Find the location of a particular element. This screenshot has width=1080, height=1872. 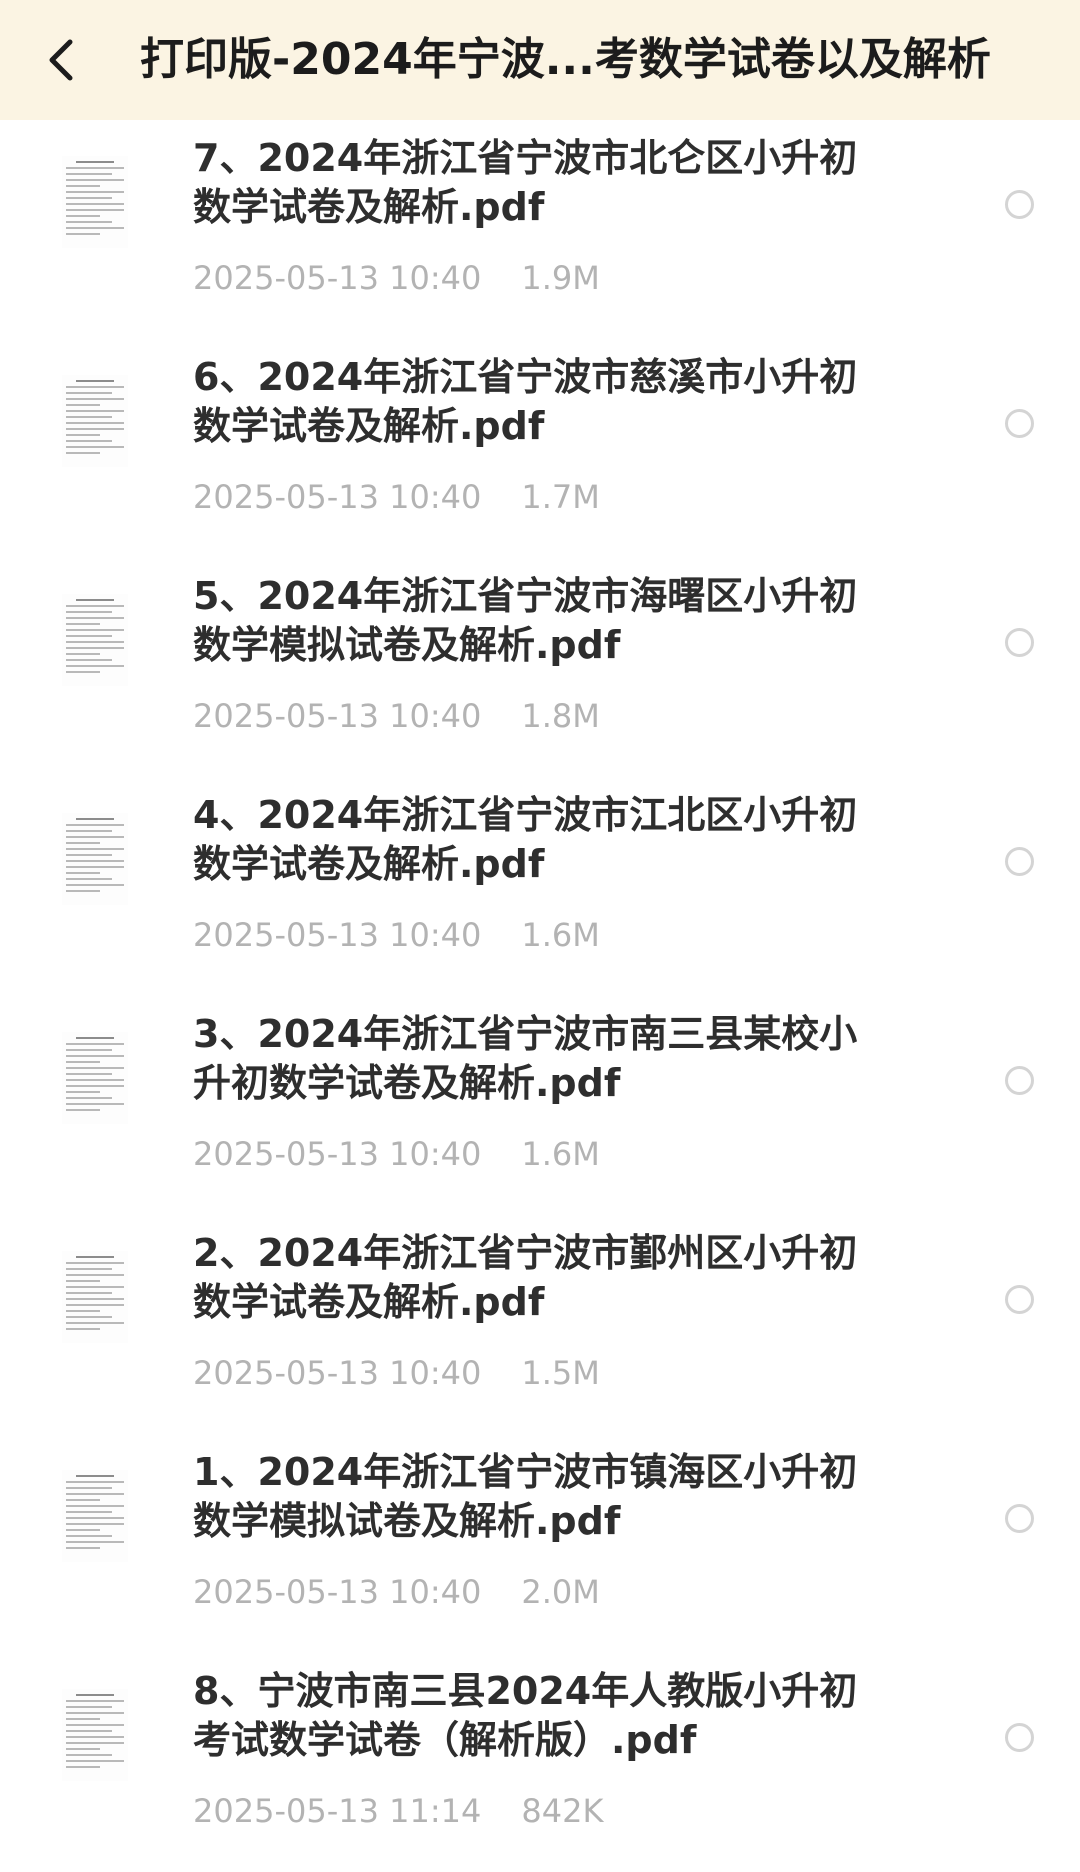

file-size: 842K is located at coordinates (562, 1811).